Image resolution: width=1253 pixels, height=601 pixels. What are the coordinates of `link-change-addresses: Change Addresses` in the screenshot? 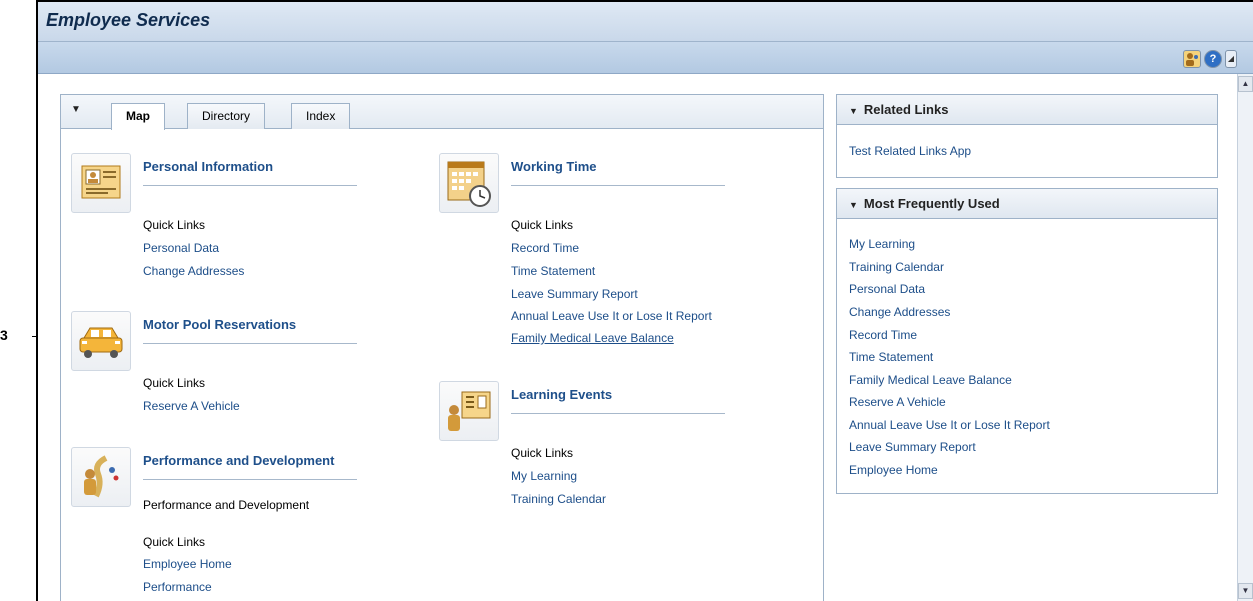 It's located at (193, 271).